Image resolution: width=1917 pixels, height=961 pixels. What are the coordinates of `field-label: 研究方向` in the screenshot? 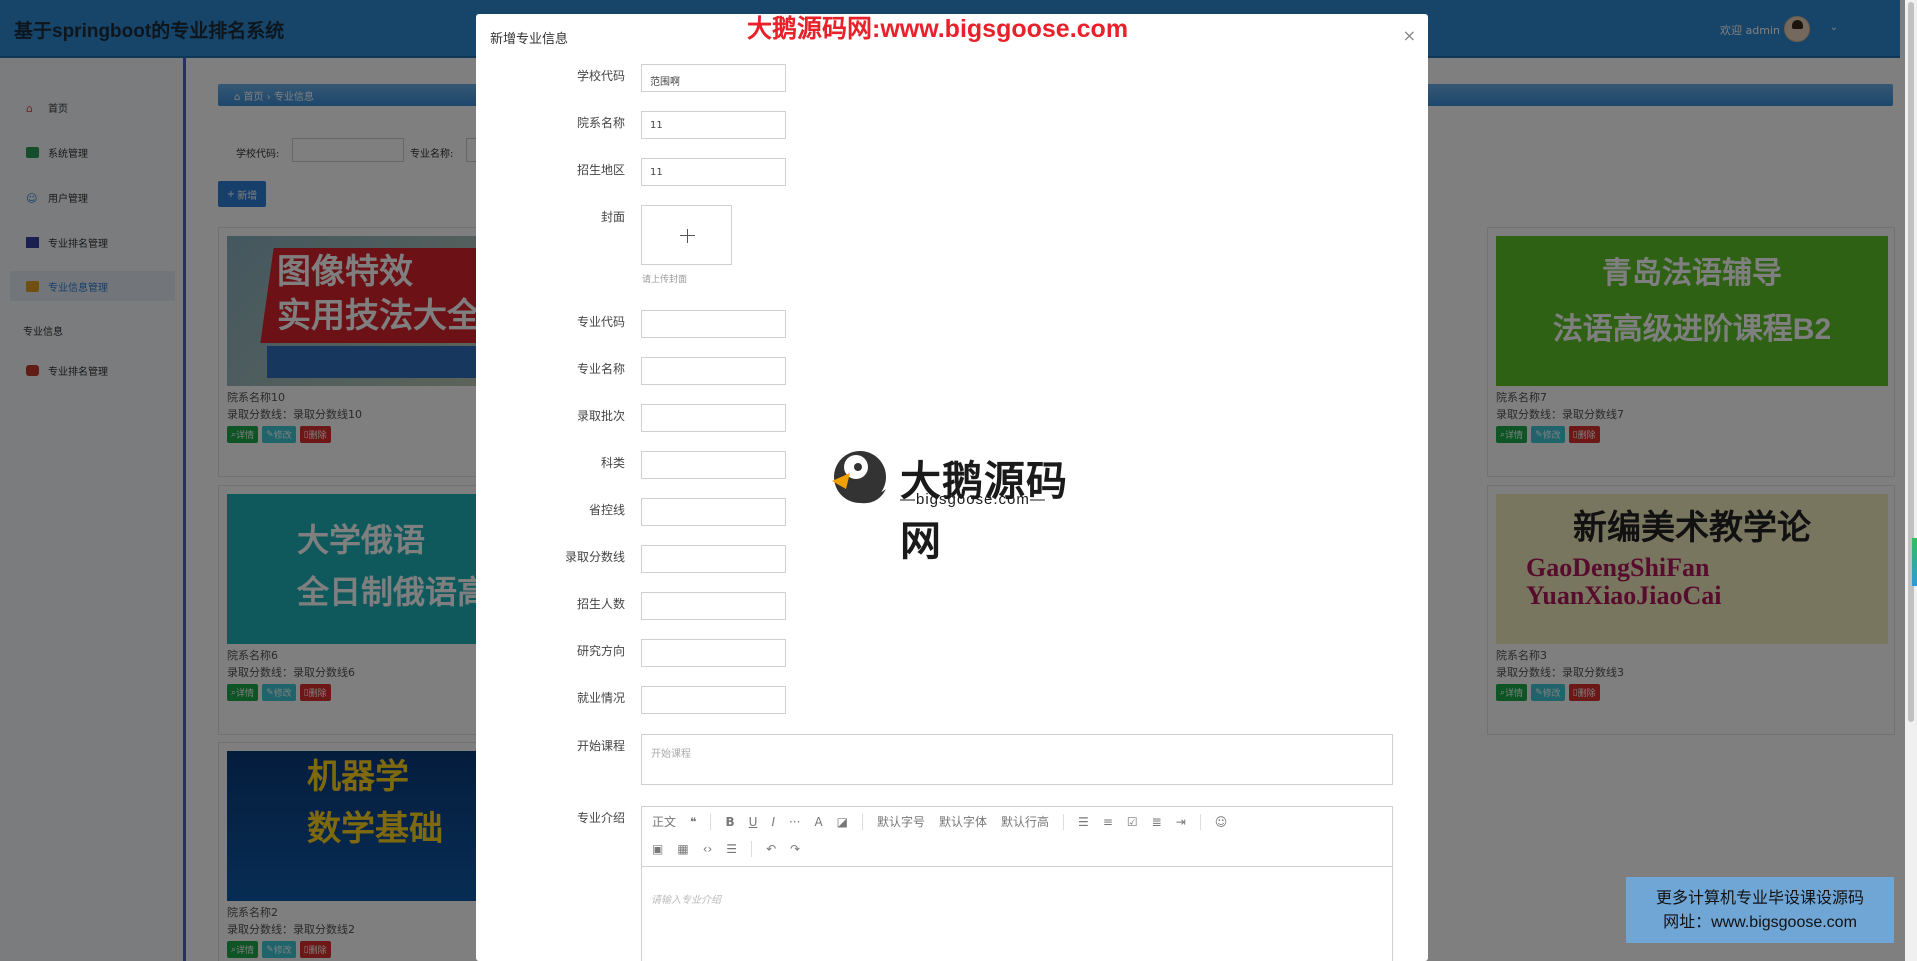 It's located at (600, 651).